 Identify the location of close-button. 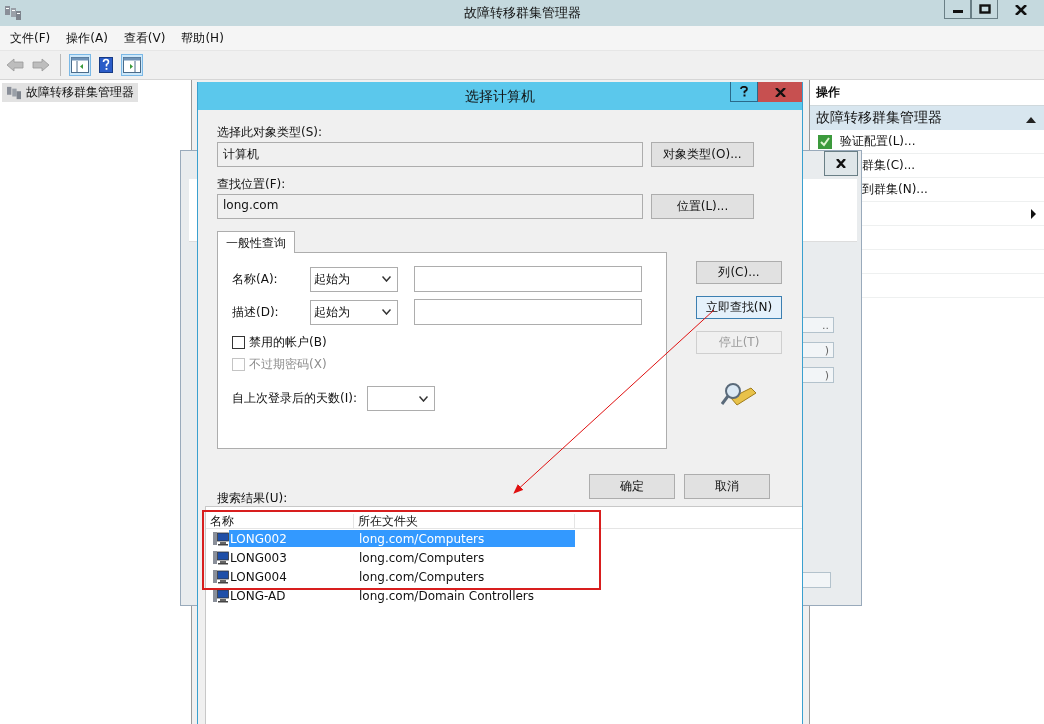
(841, 163).